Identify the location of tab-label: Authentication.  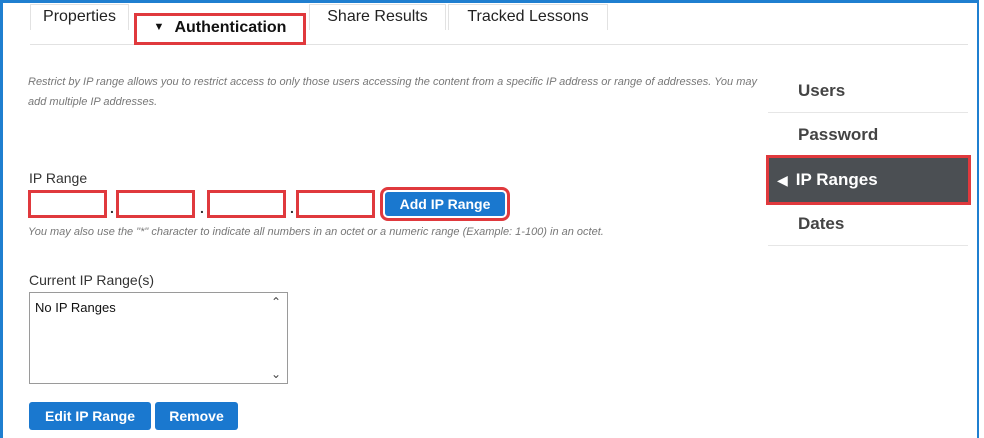
(230, 27).